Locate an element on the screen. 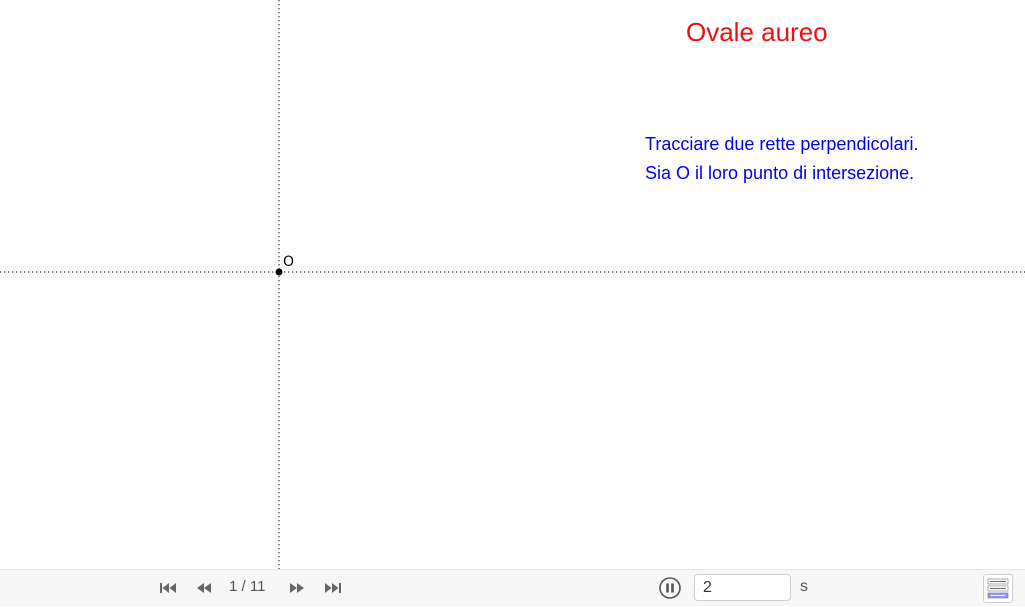  point-o-label: O is located at coordinates (289, 262).